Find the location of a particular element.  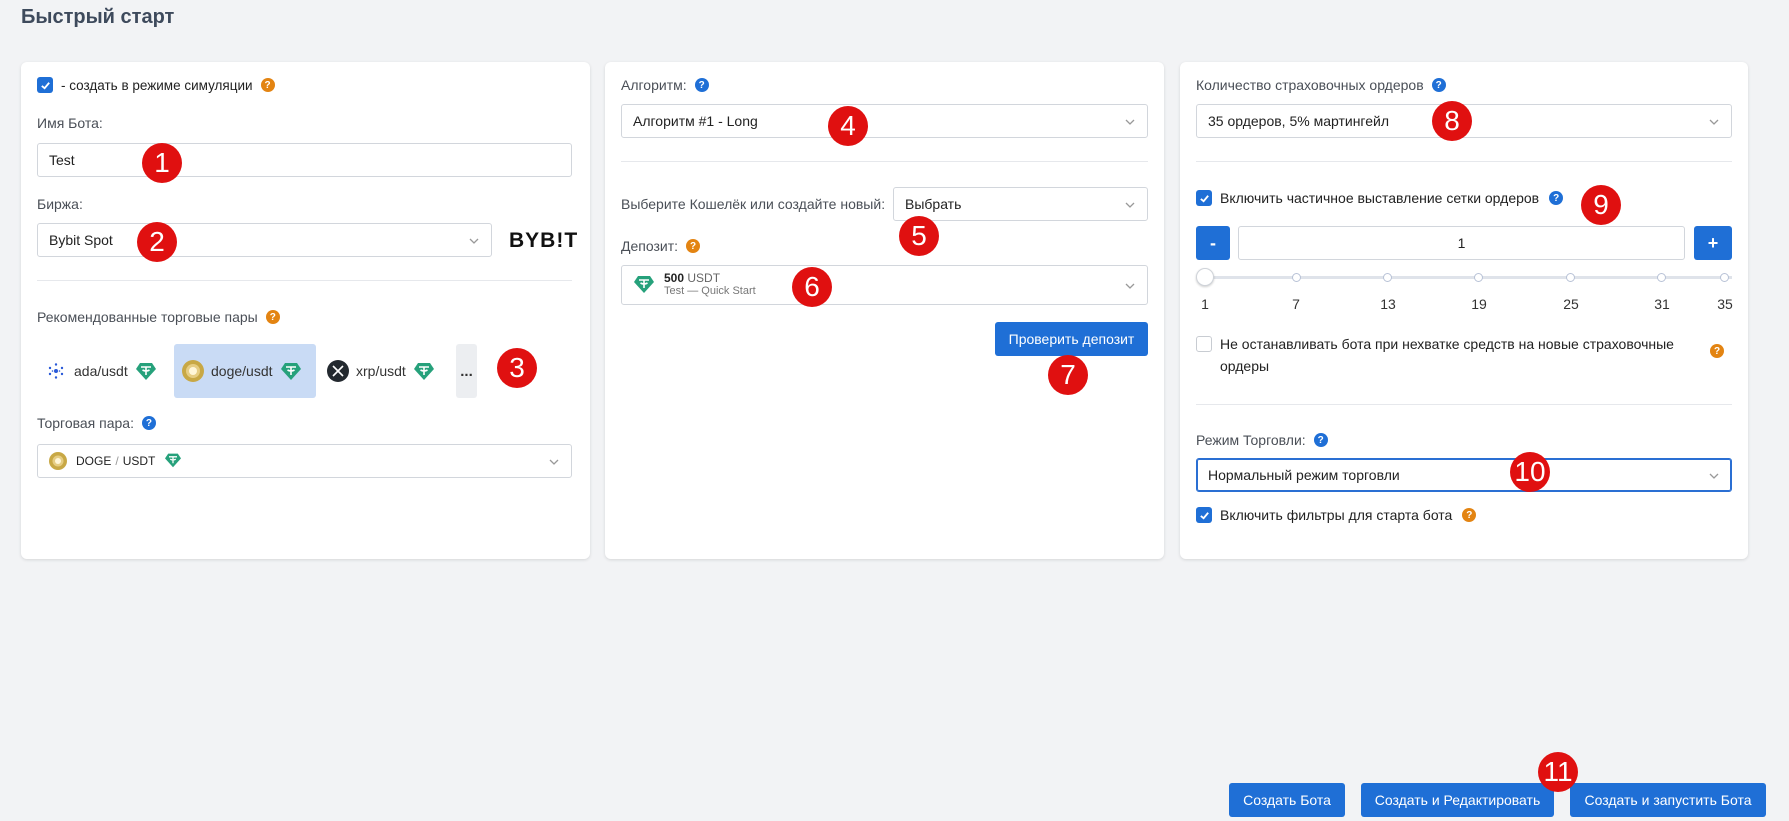

trading-pair-quote: USDT is located at coordinates (139, 461).